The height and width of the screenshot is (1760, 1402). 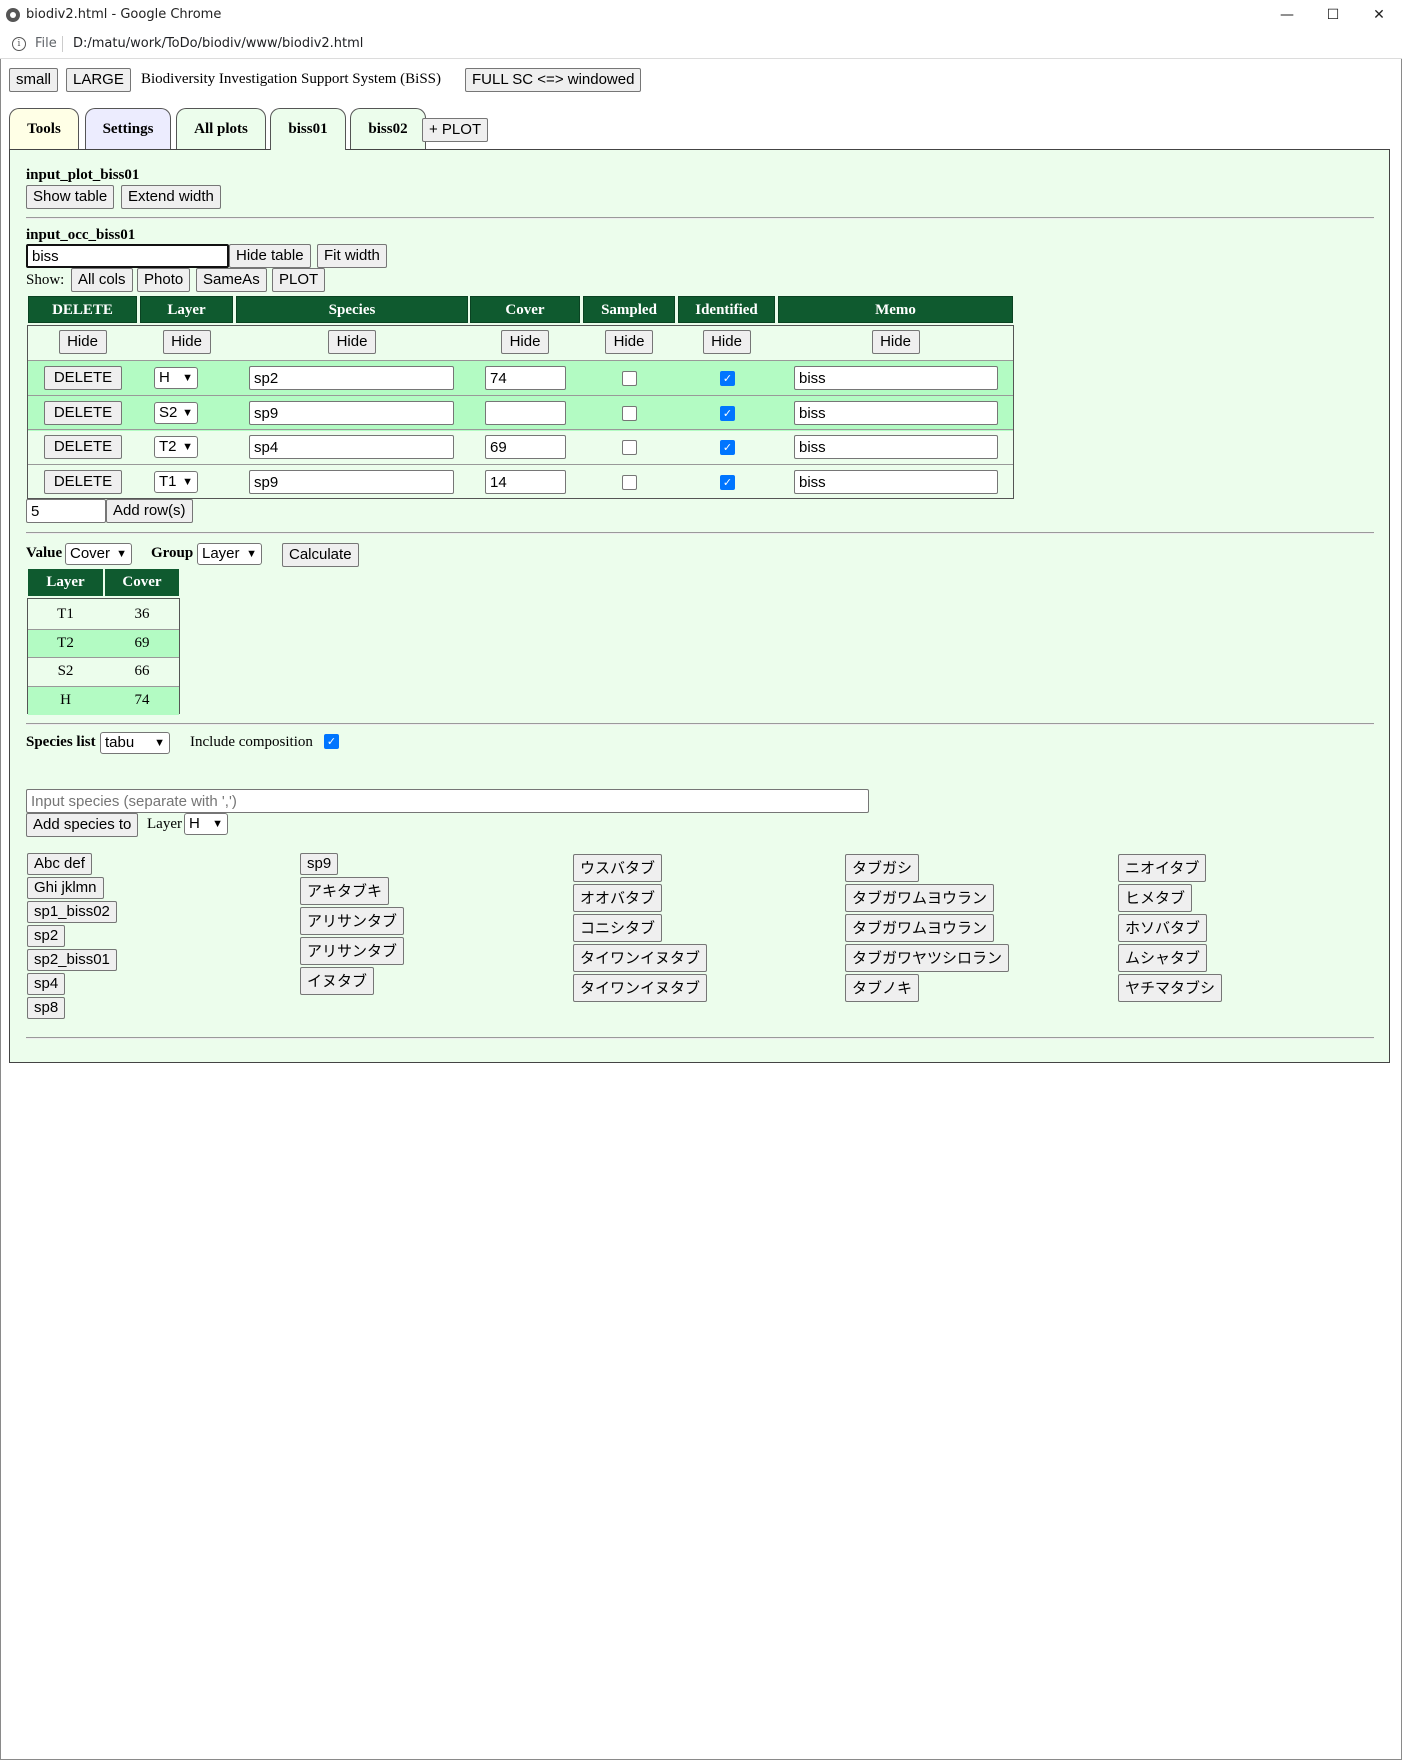 What do you see at coordinates (98, 554) in the screenshot?
I see `value-select: Cover ▼` at bounding box center [98, 554].